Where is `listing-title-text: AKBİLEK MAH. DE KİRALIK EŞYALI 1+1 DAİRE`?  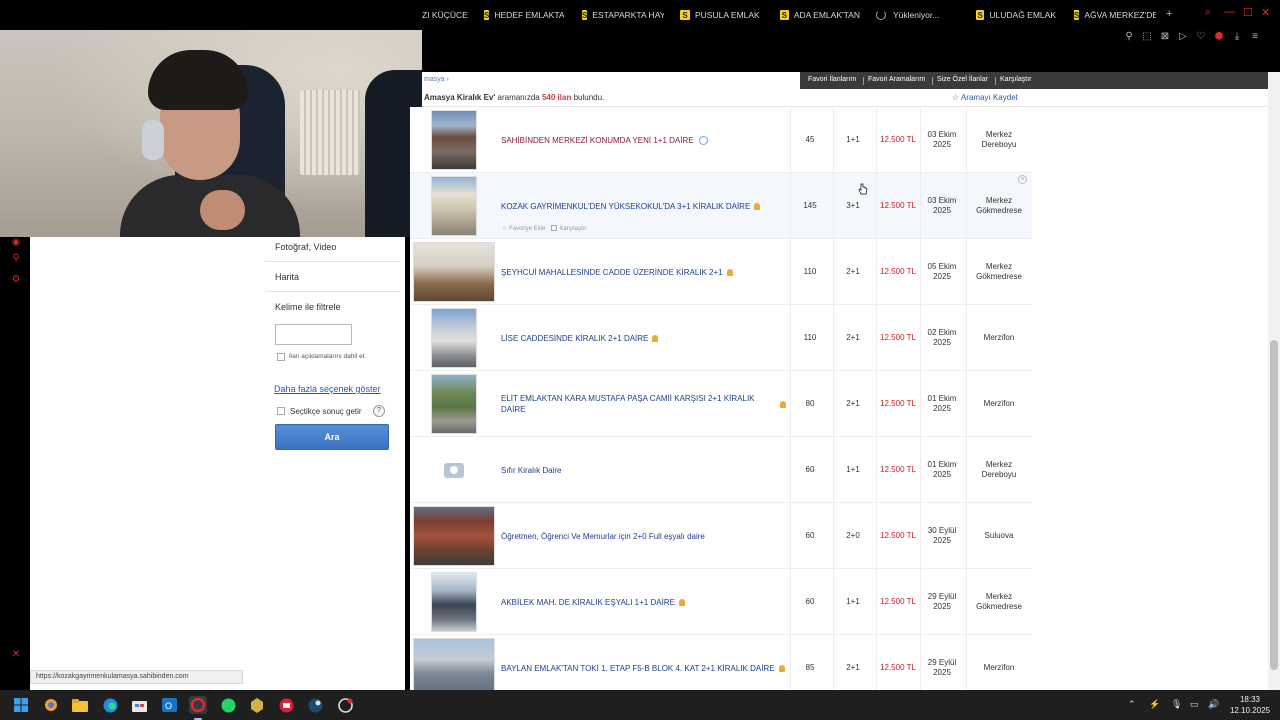 listing-title-text: AKBİLEK MAH. DE KİRALIK EŞYALI 1+1 DAİRE is located at coordinates (588, 602).